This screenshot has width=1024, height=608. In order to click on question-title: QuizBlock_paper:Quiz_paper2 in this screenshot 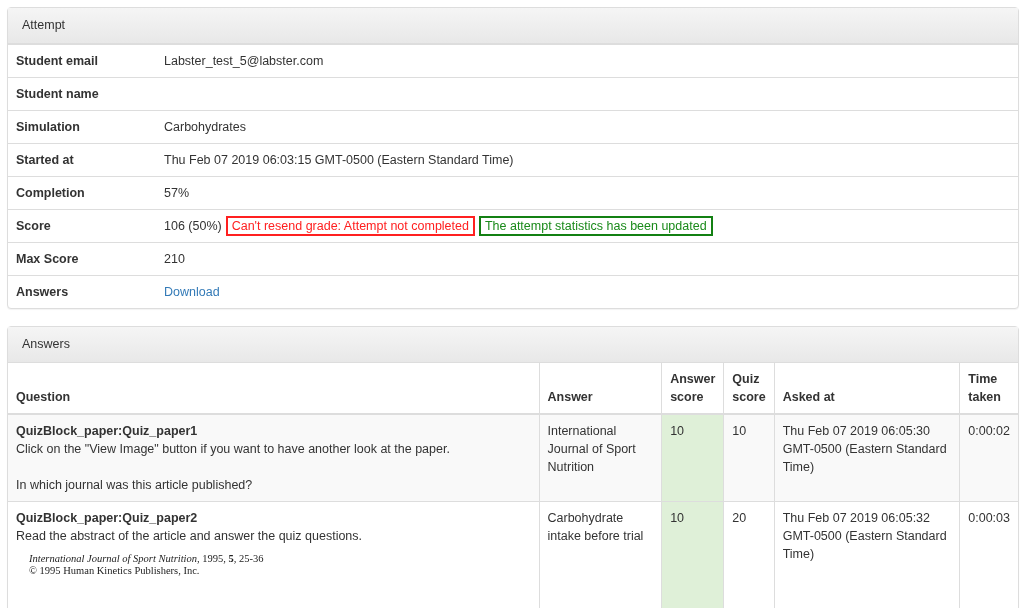, I will do `click(107, 518)`.